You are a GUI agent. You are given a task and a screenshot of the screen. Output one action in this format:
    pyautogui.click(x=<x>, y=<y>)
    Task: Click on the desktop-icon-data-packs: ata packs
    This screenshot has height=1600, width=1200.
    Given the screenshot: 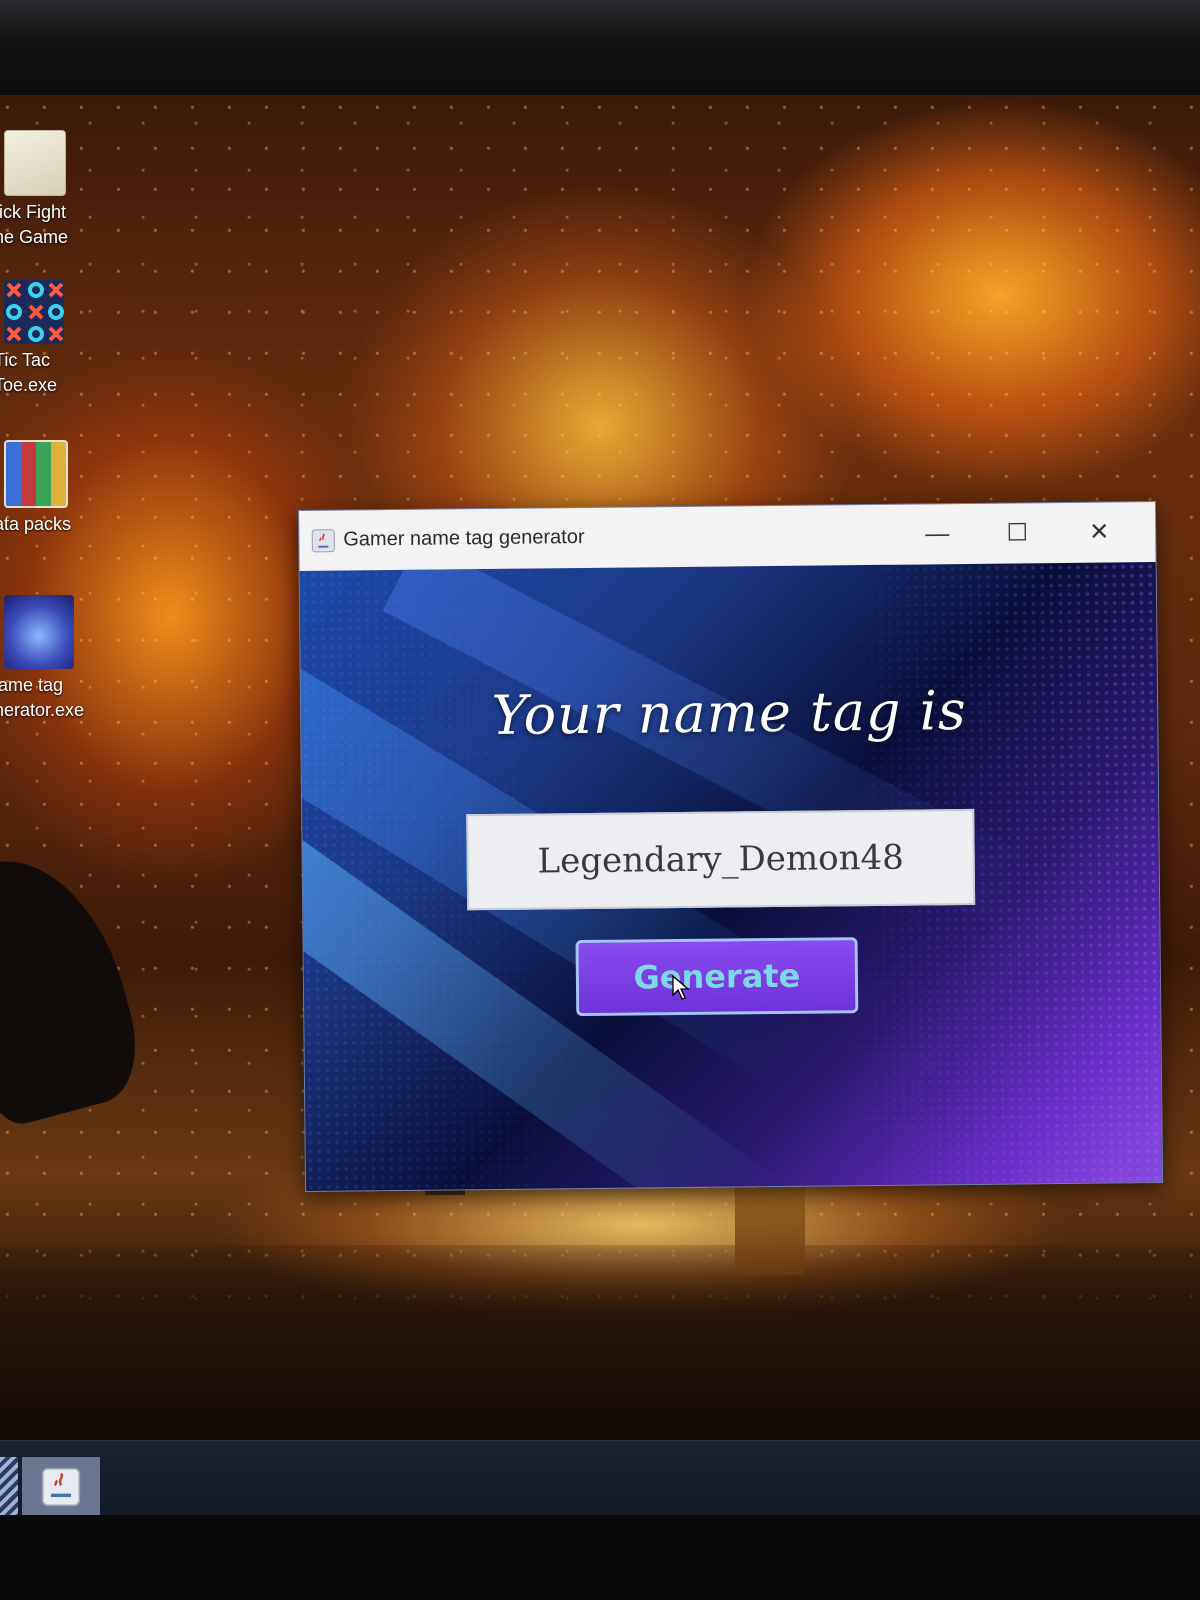 What is the action you would take?
    pyautogui.click(x=47, y=488)
    